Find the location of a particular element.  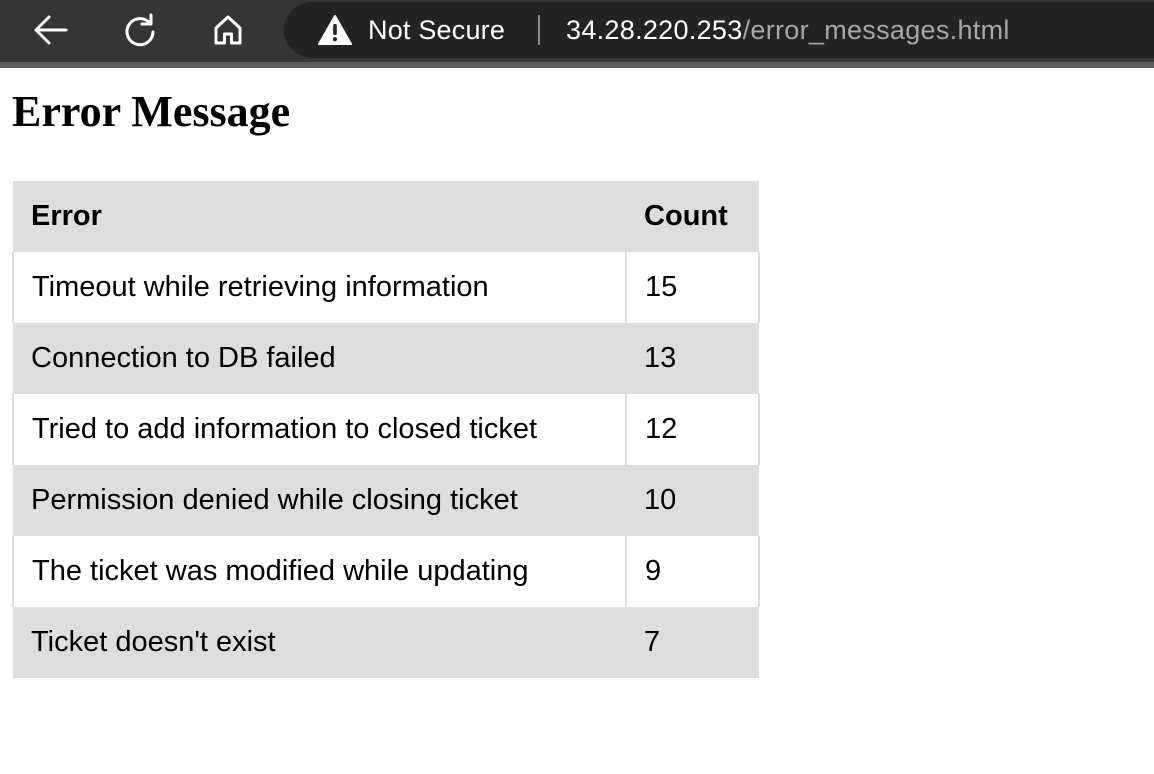

url-host: 34.28.220.253 is located at coordinates (654, 30).